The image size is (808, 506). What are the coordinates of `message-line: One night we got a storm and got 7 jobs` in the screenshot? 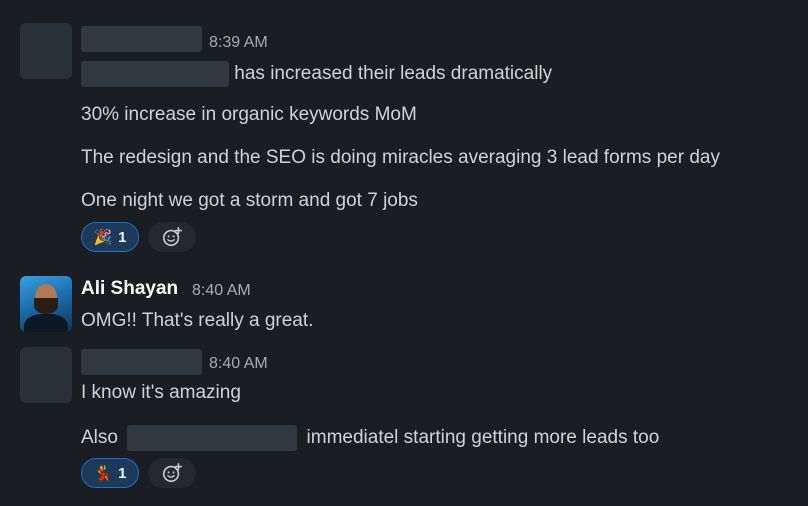 It's located at (249, 200).